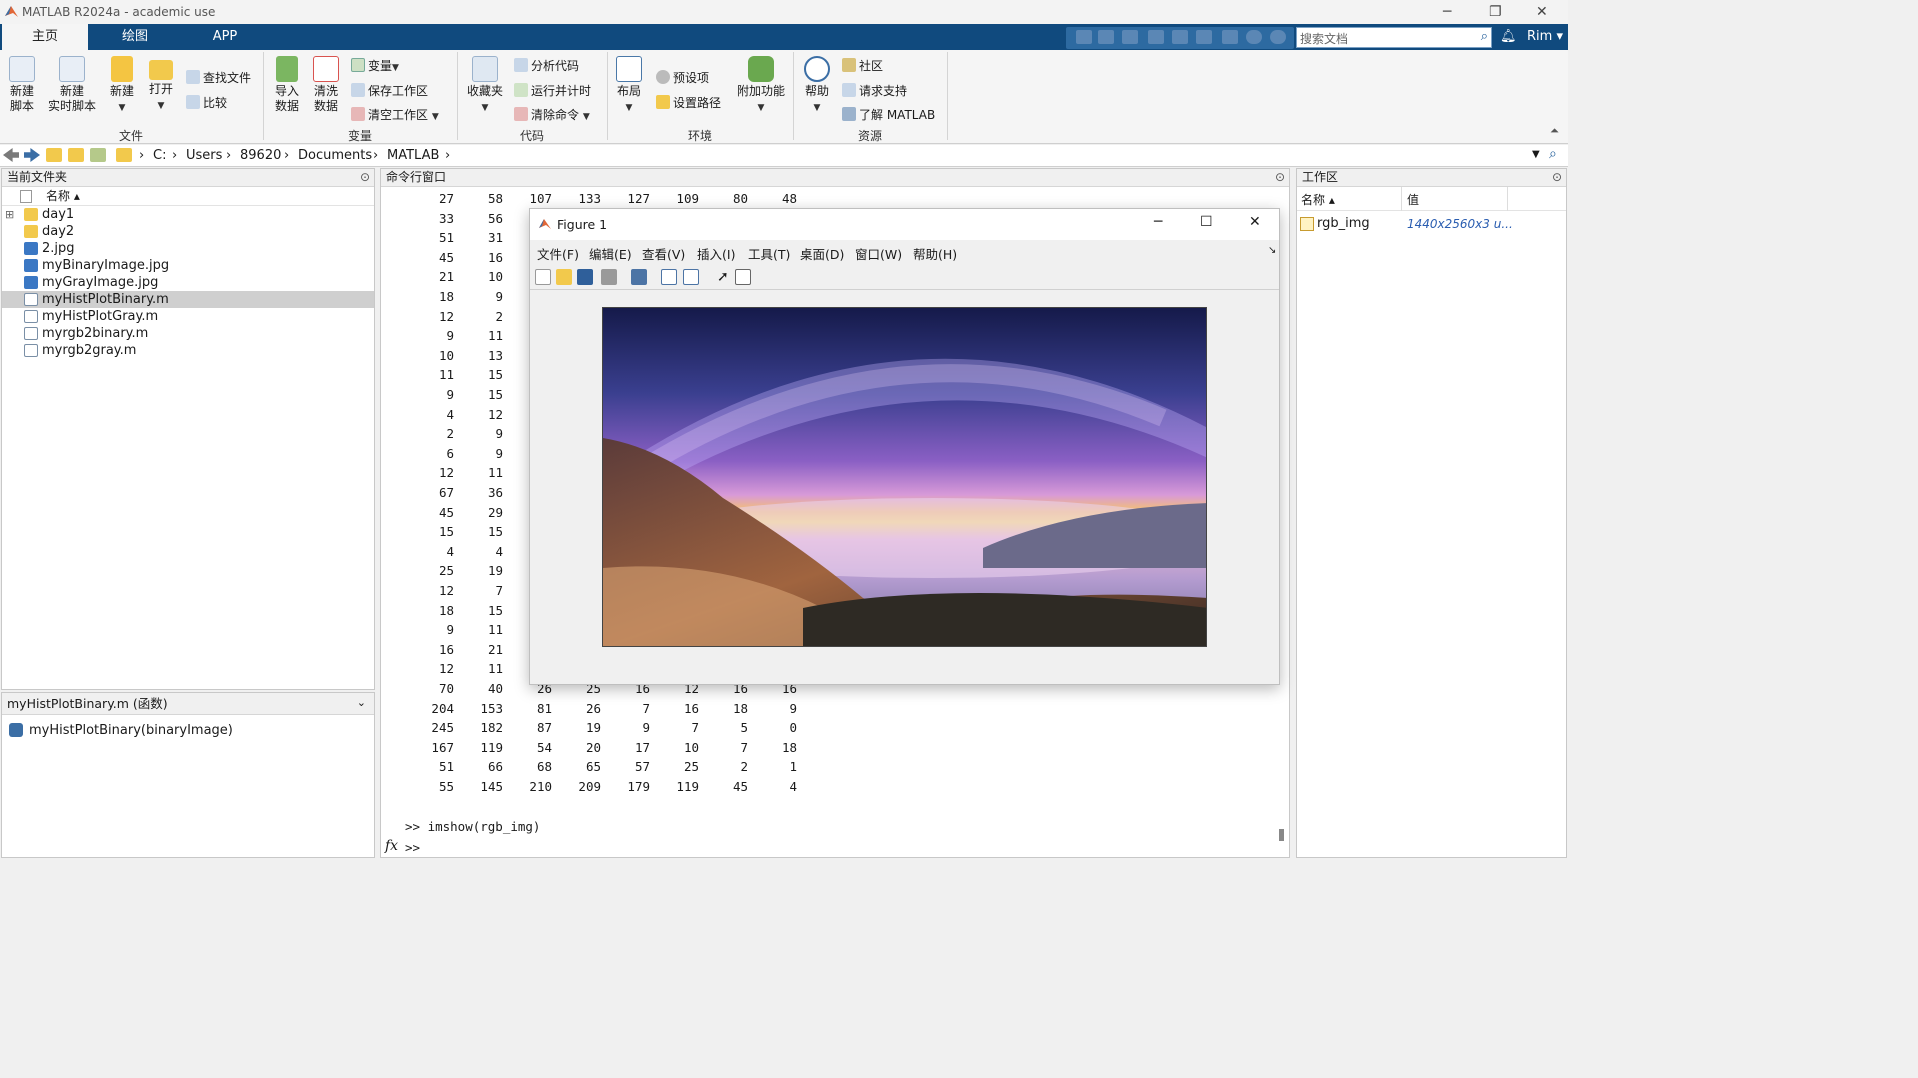 This screenshot has height=1078, width=1918. I want to click on menu-window: 窗口(W), so click(878, 253).